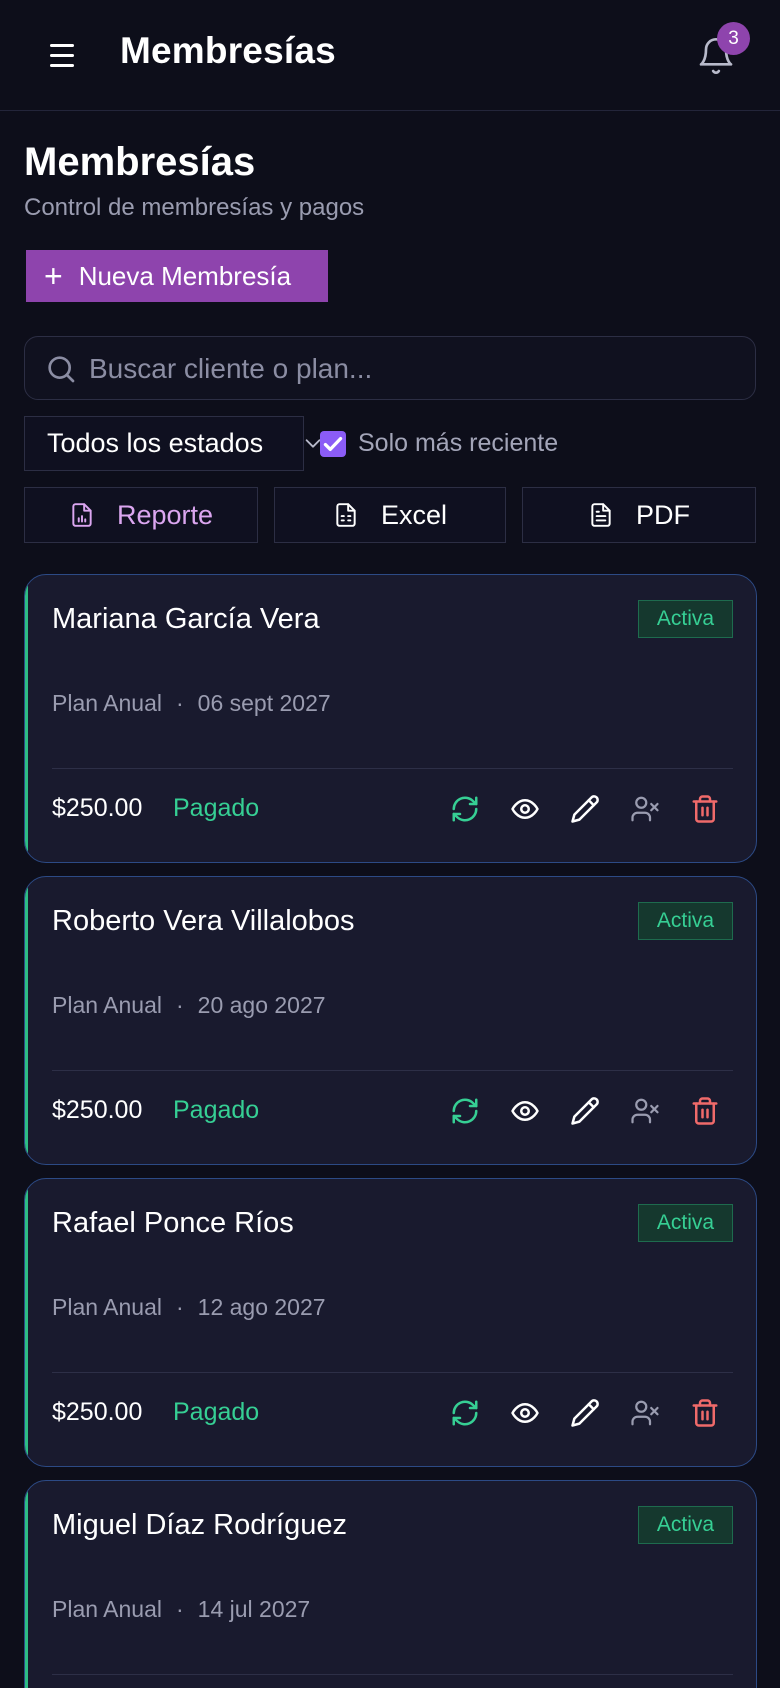 The width and height of the screenshot is (780, 1688). I want to click on recent-only-label: Solo más reciente, so click(458, 443).